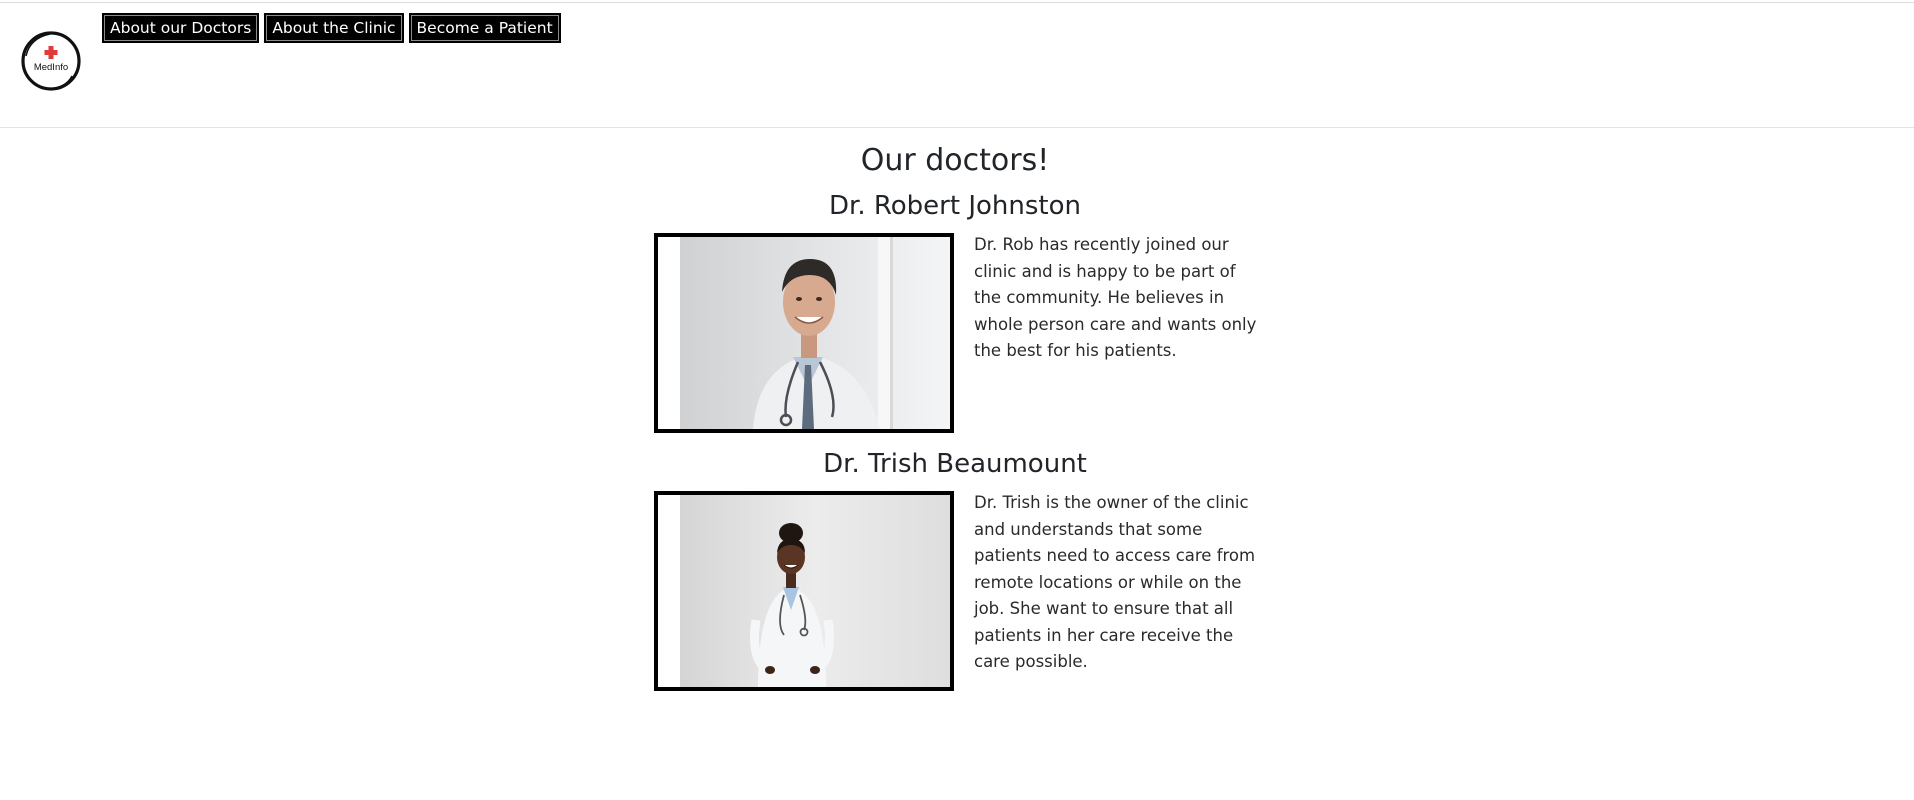  I want to click on nav-about-doctors-button: About our Doctors, so click(181, 28).